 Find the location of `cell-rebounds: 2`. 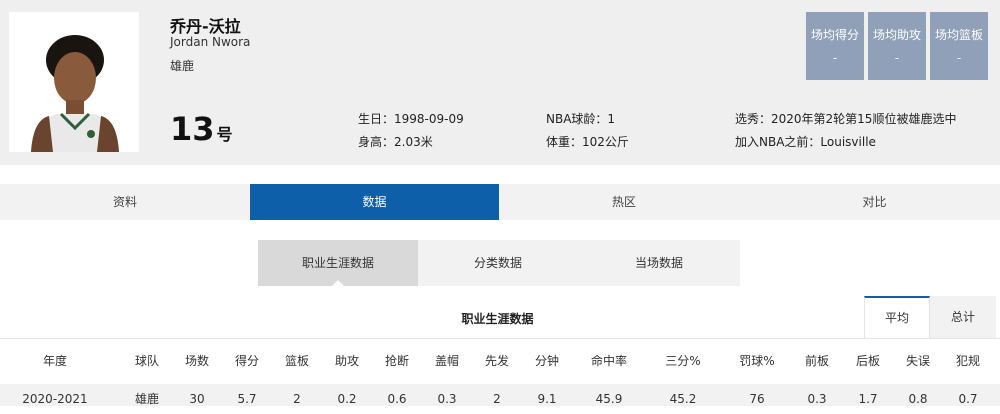

cell-rebounds: 2 is located at coordinates (297, 399).